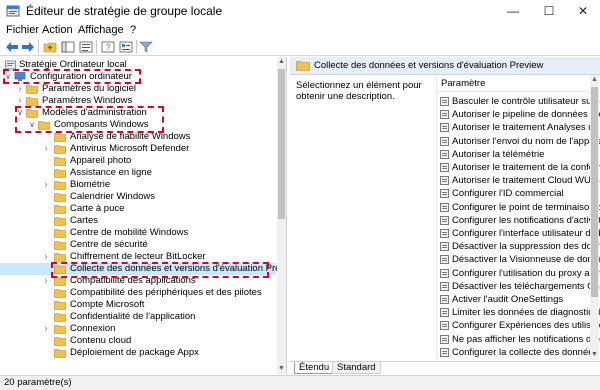 The image size is (600, 390). What do you see at coordinates (109, 244) in the screenshot?
I see `tree-component-label: Centre de sécurité` at bounding box center [109, 244].